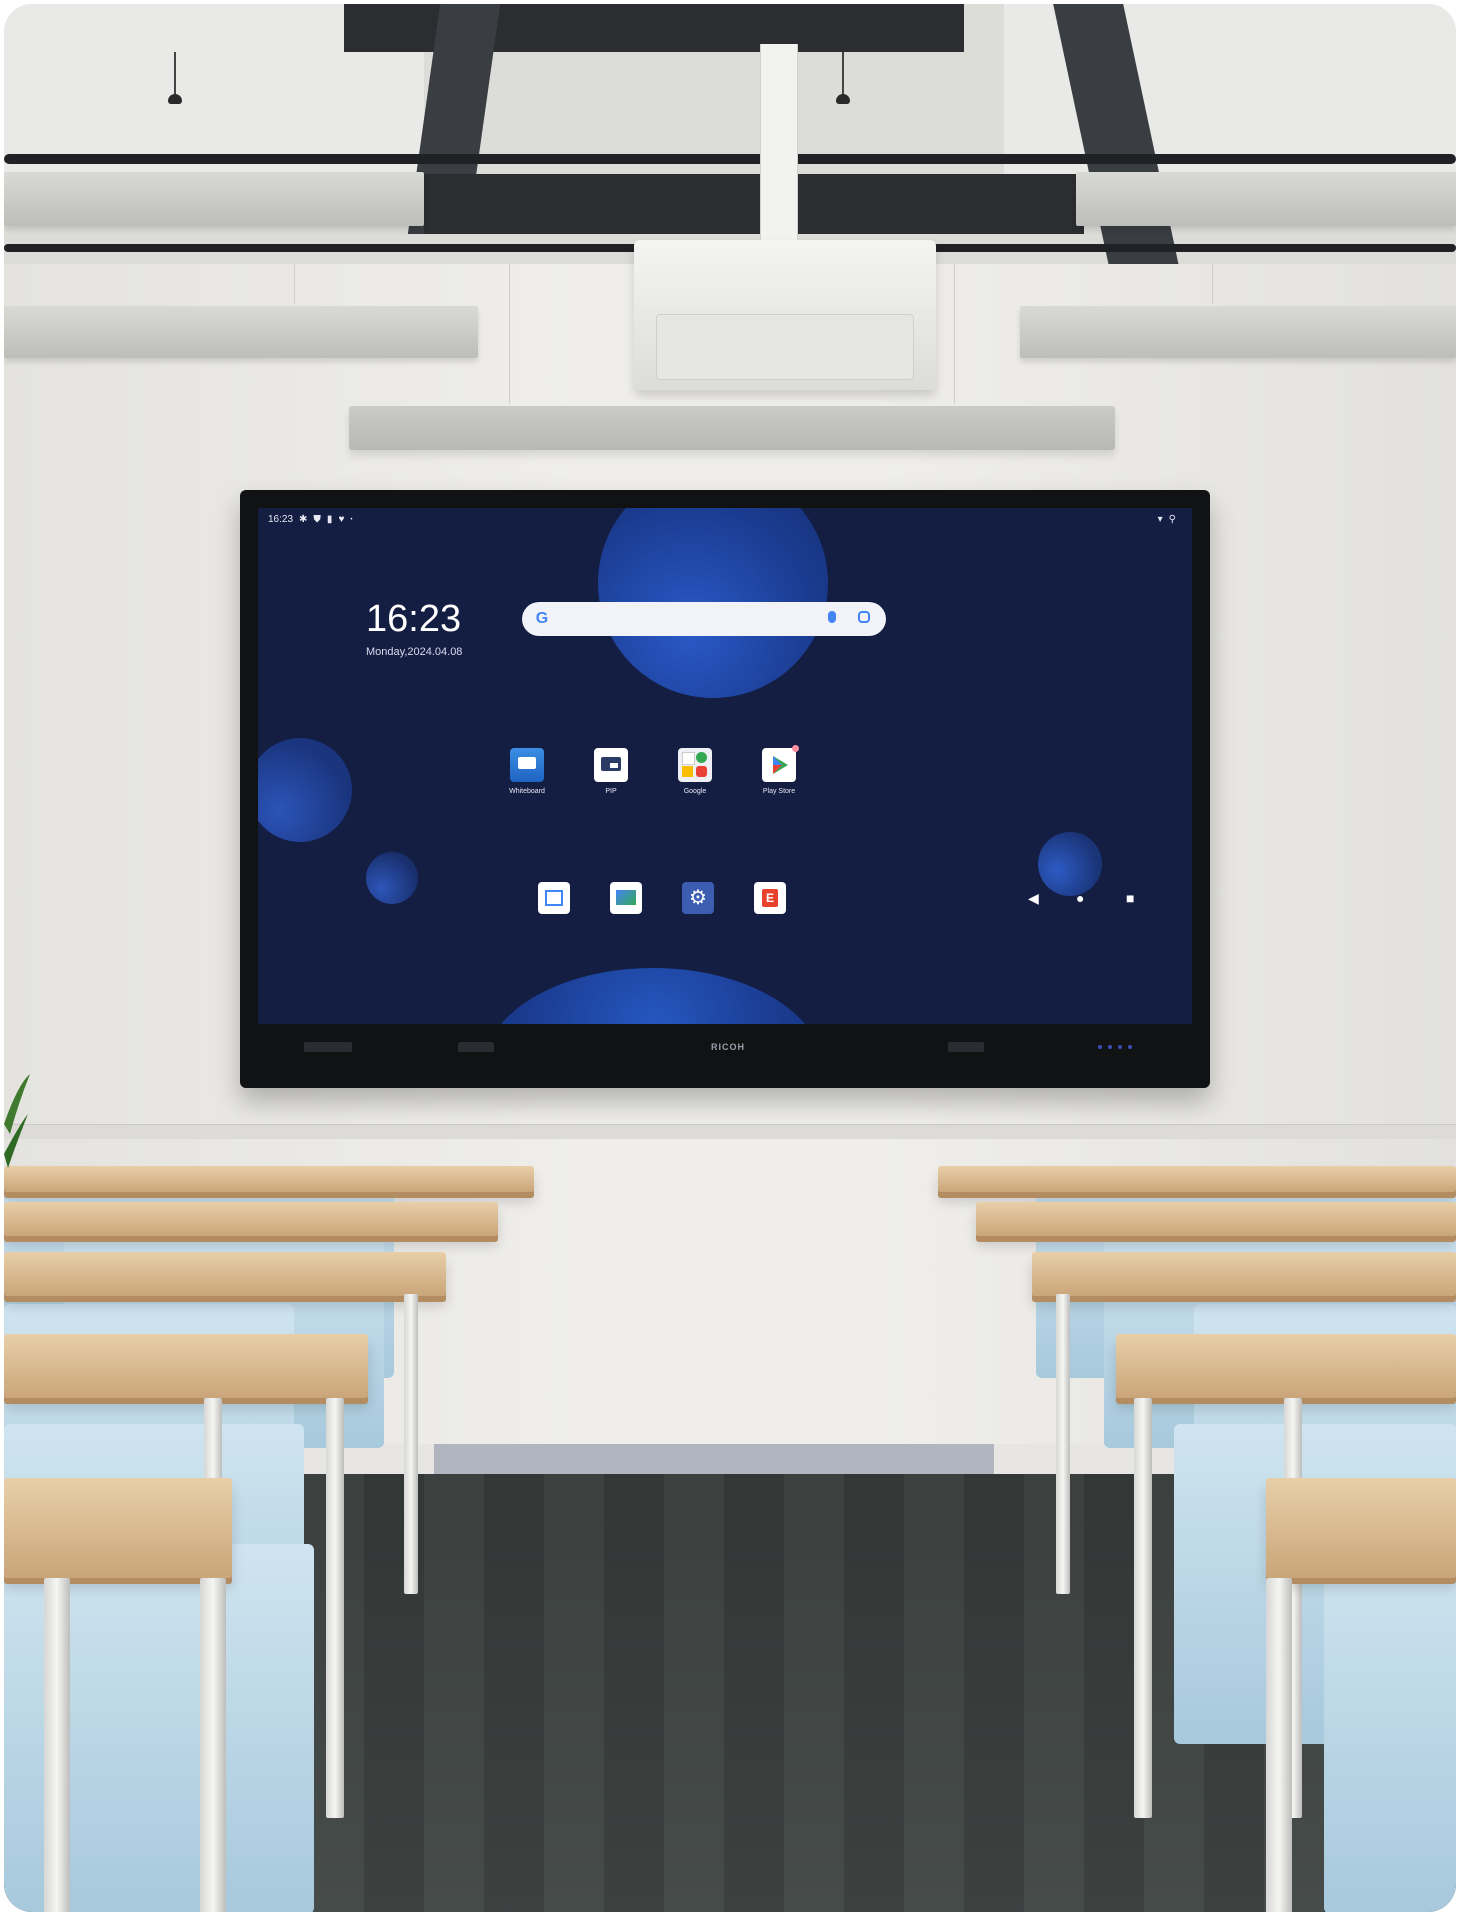  What do you see at coordinates (329, 519) in the screenshot?
I see `sd-card-icon: ▮` at bounding box center [329, 519].